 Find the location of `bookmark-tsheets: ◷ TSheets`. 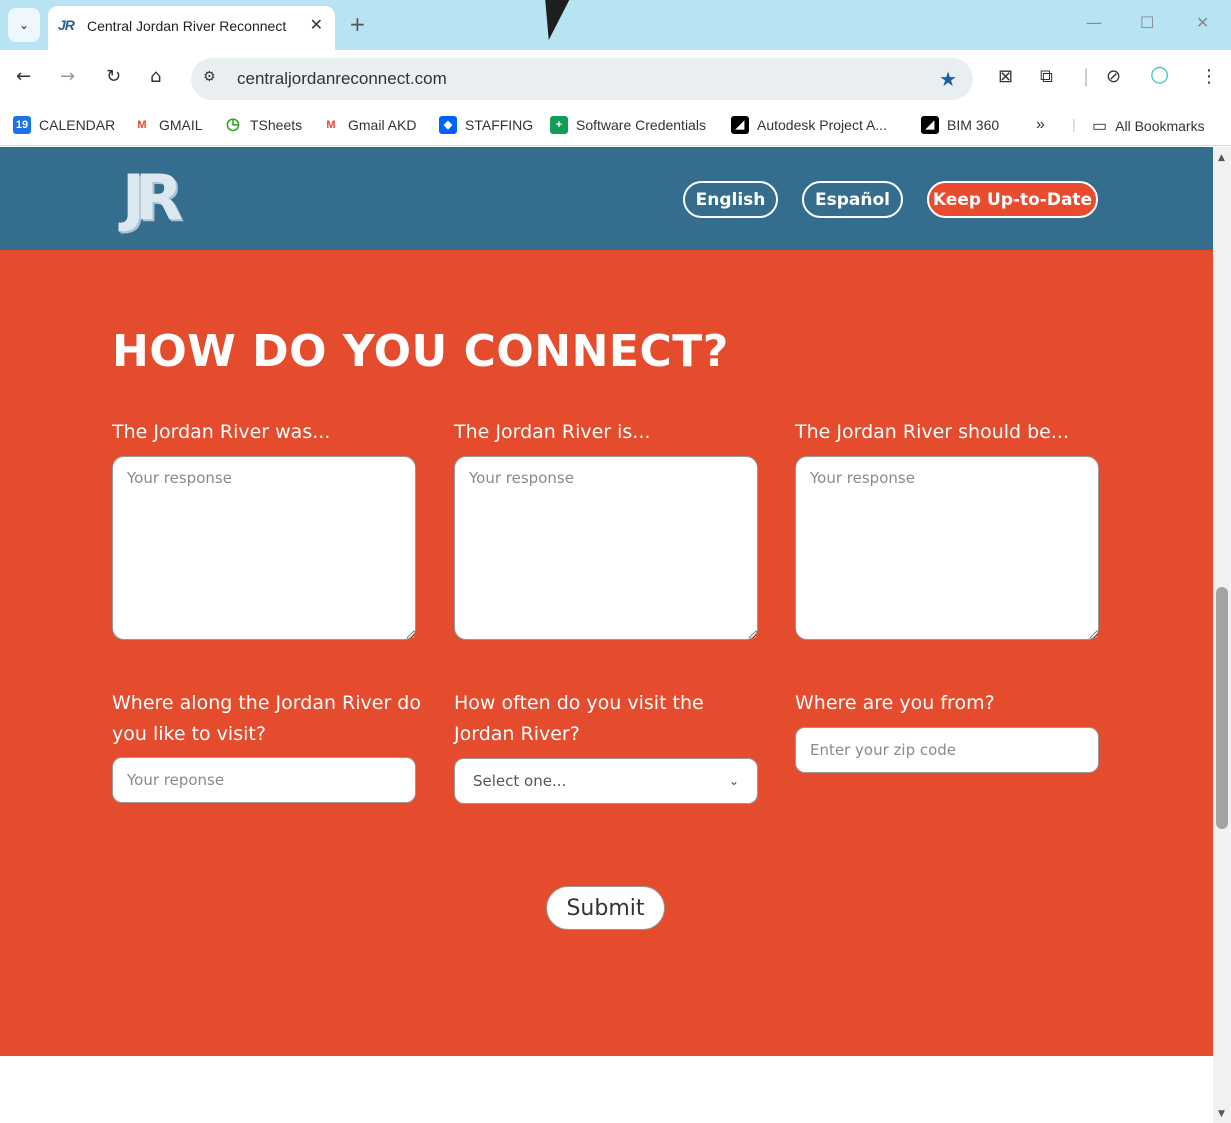

bookmark-tsheets: ◷ TSheets is located at coordinates (263, 125).